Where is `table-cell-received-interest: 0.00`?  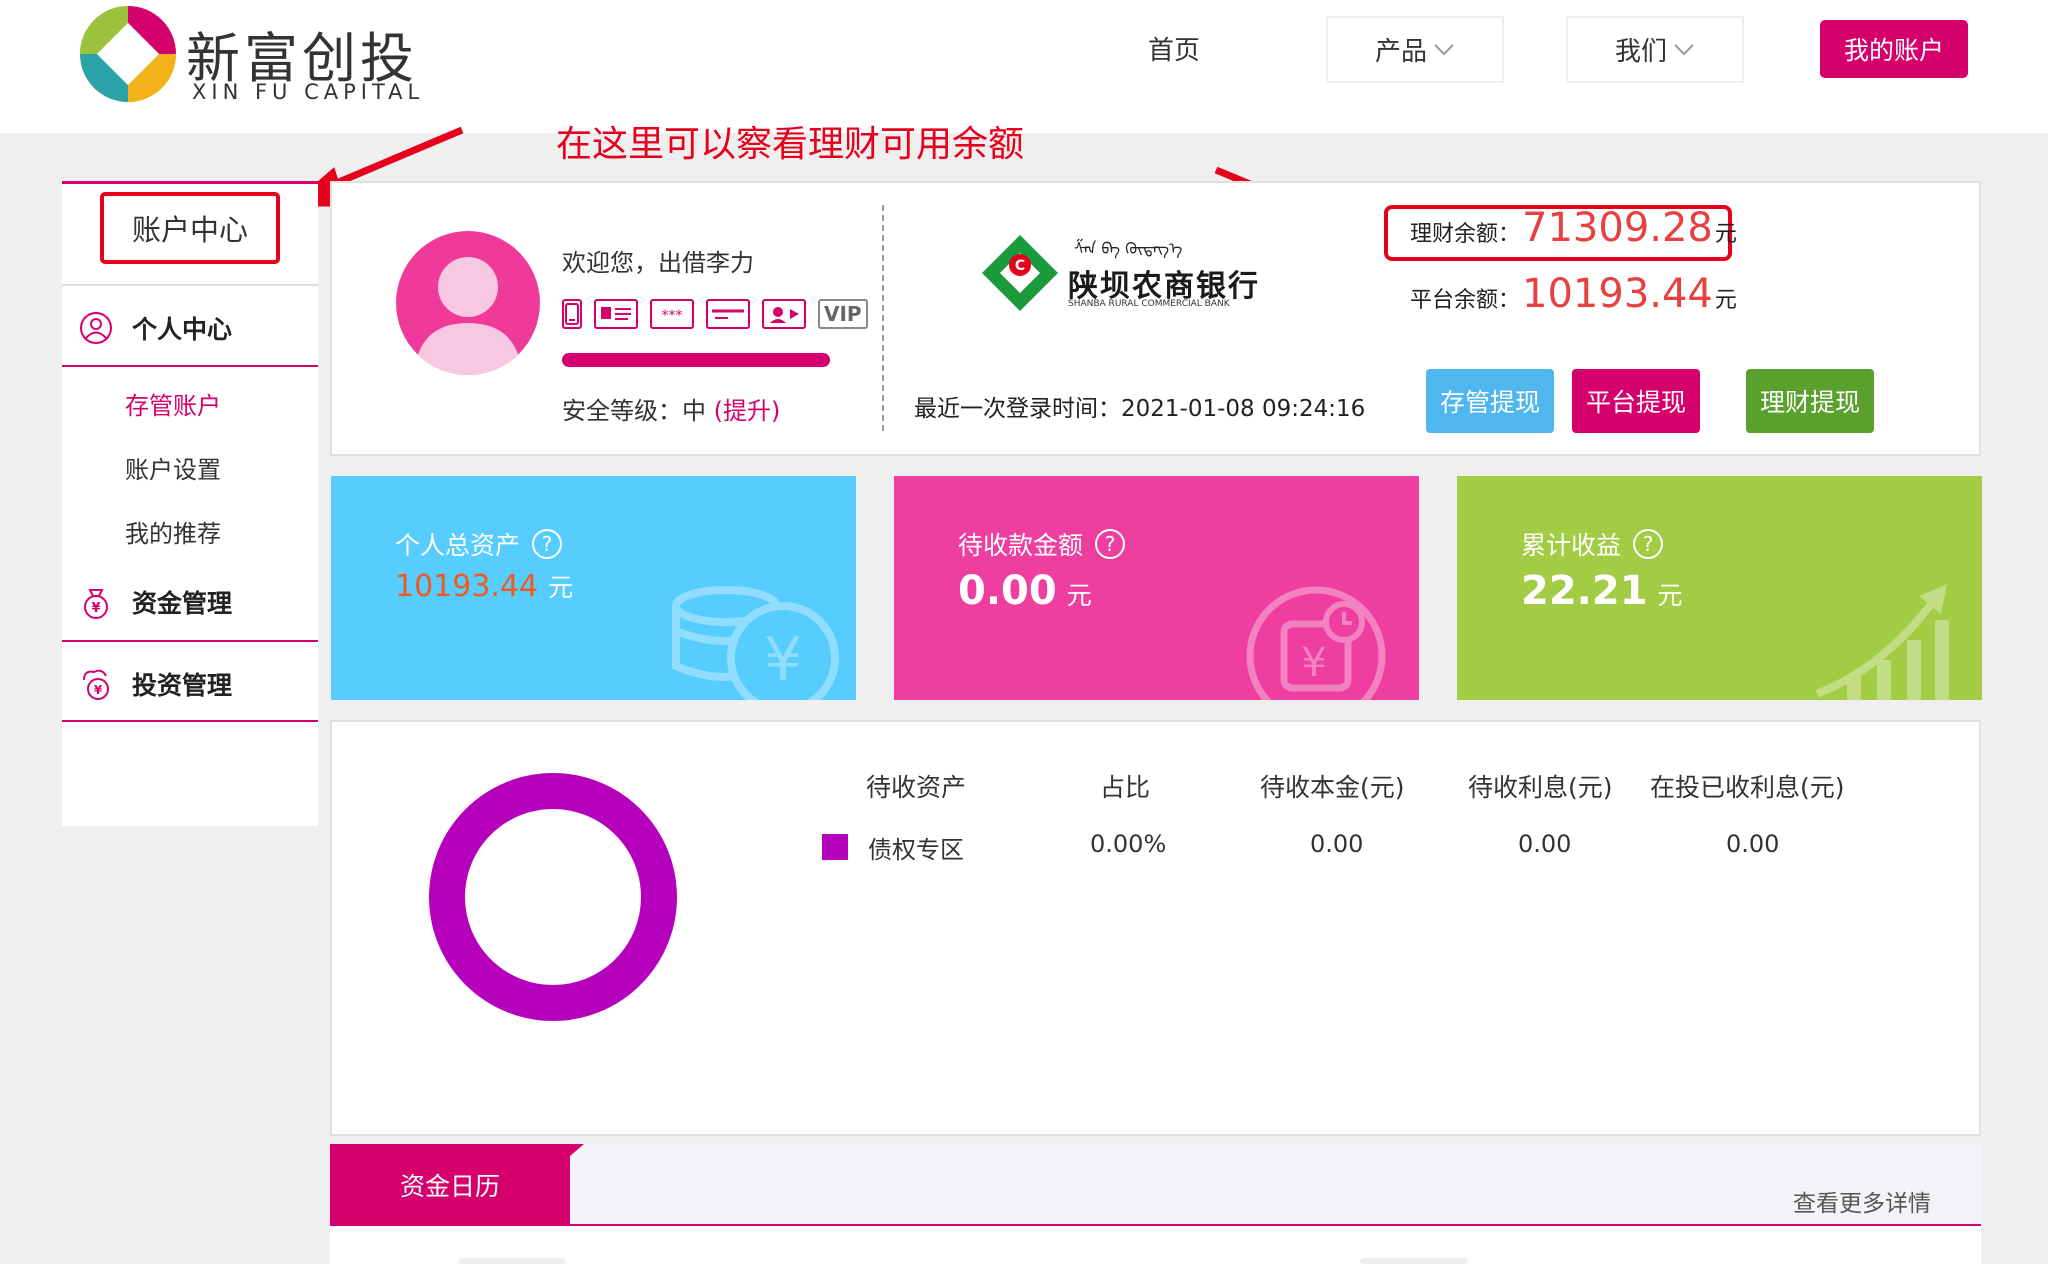
table-cell-received-interest: 0.00 is located at coordinates (1753, 844).